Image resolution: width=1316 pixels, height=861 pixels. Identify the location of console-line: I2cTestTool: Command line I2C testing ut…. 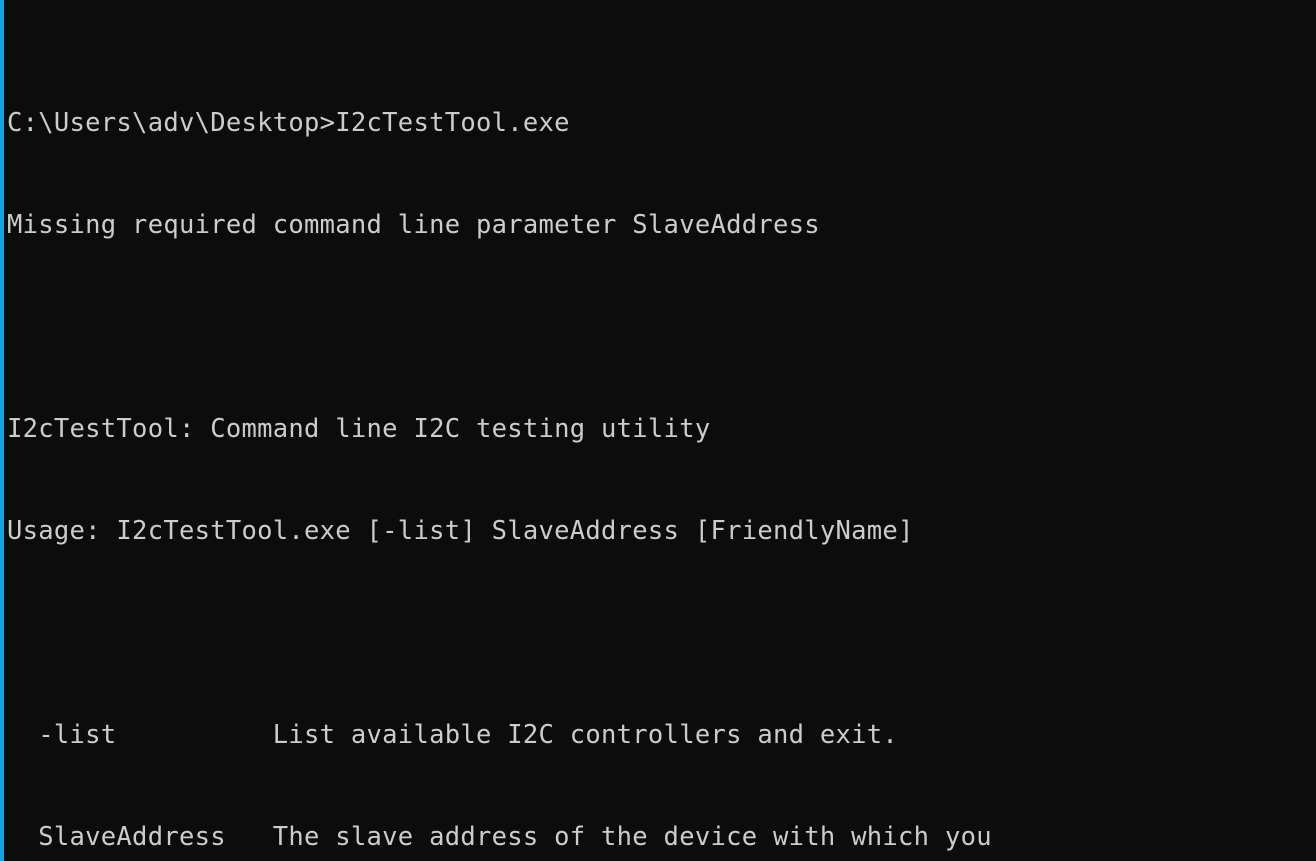
(359, 429).